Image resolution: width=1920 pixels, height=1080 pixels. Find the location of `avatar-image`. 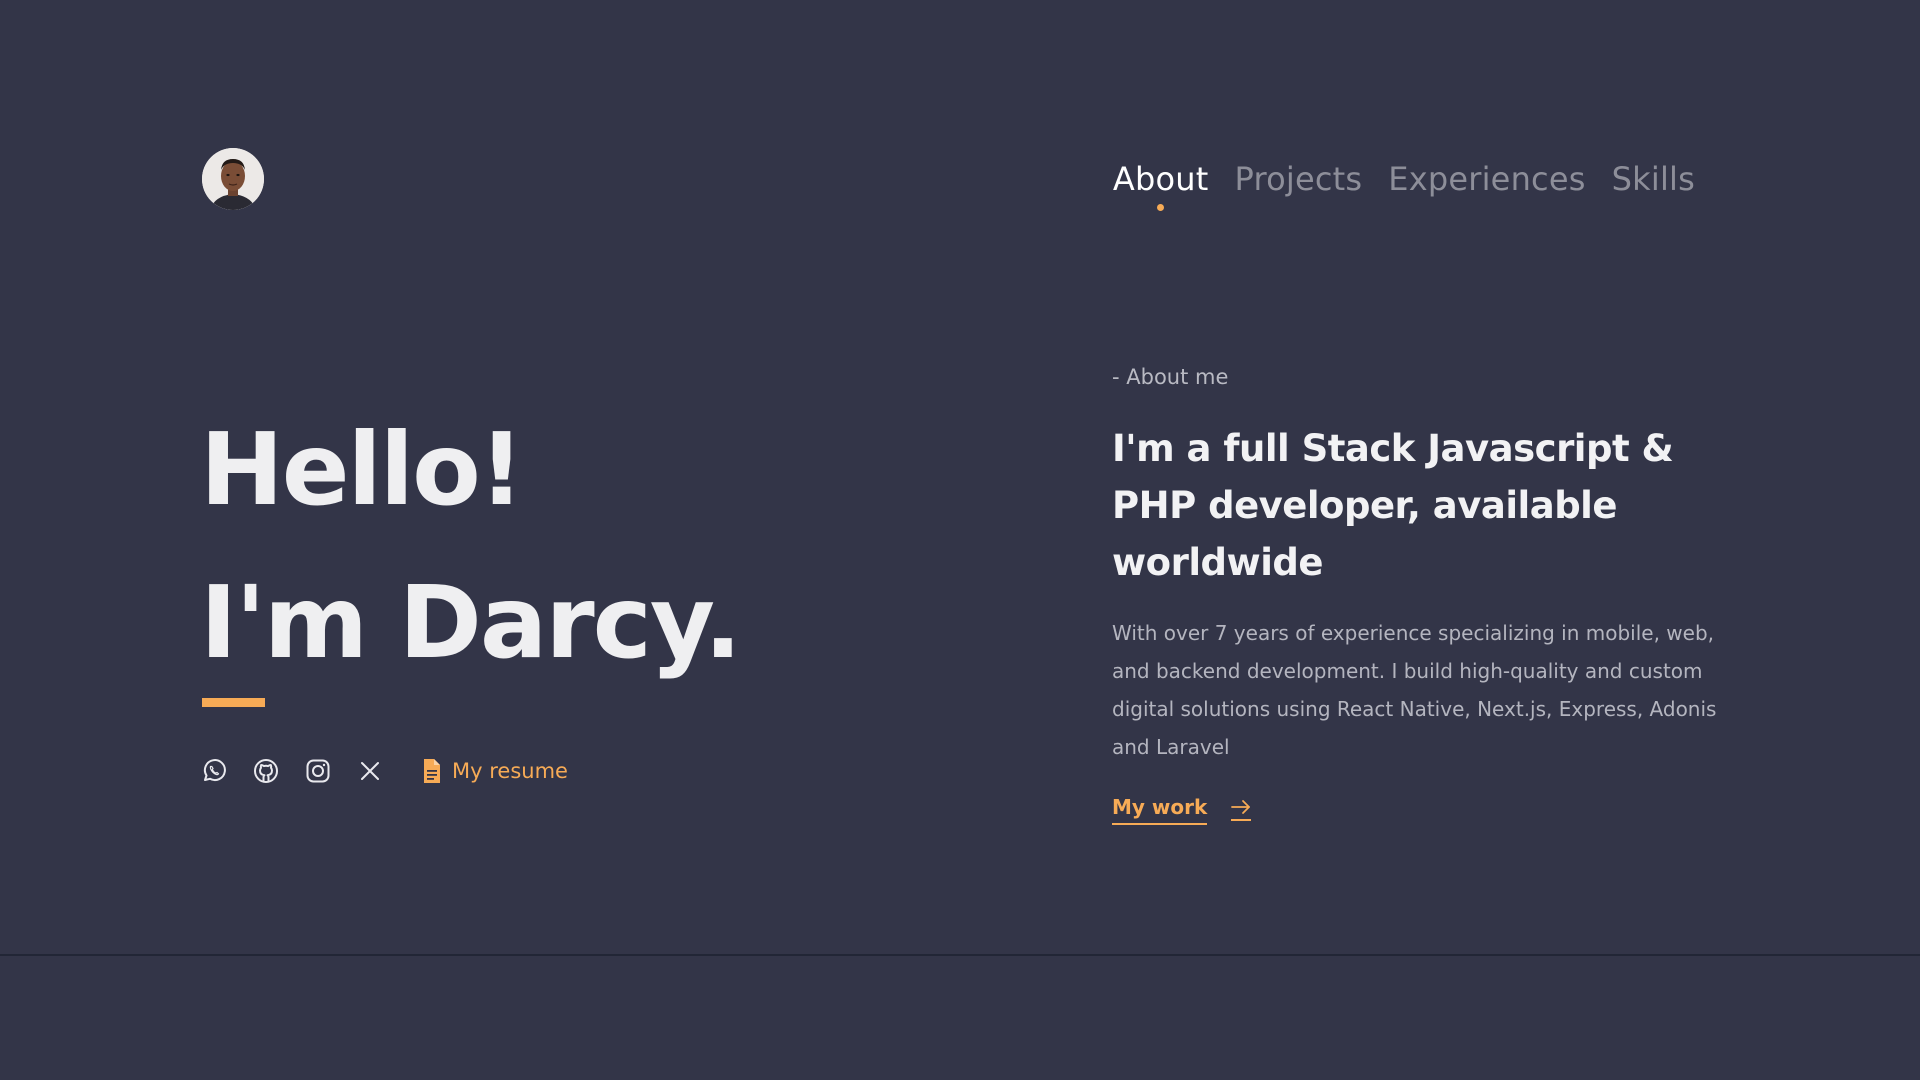

avatar-image is located at coordinates (233, 179).